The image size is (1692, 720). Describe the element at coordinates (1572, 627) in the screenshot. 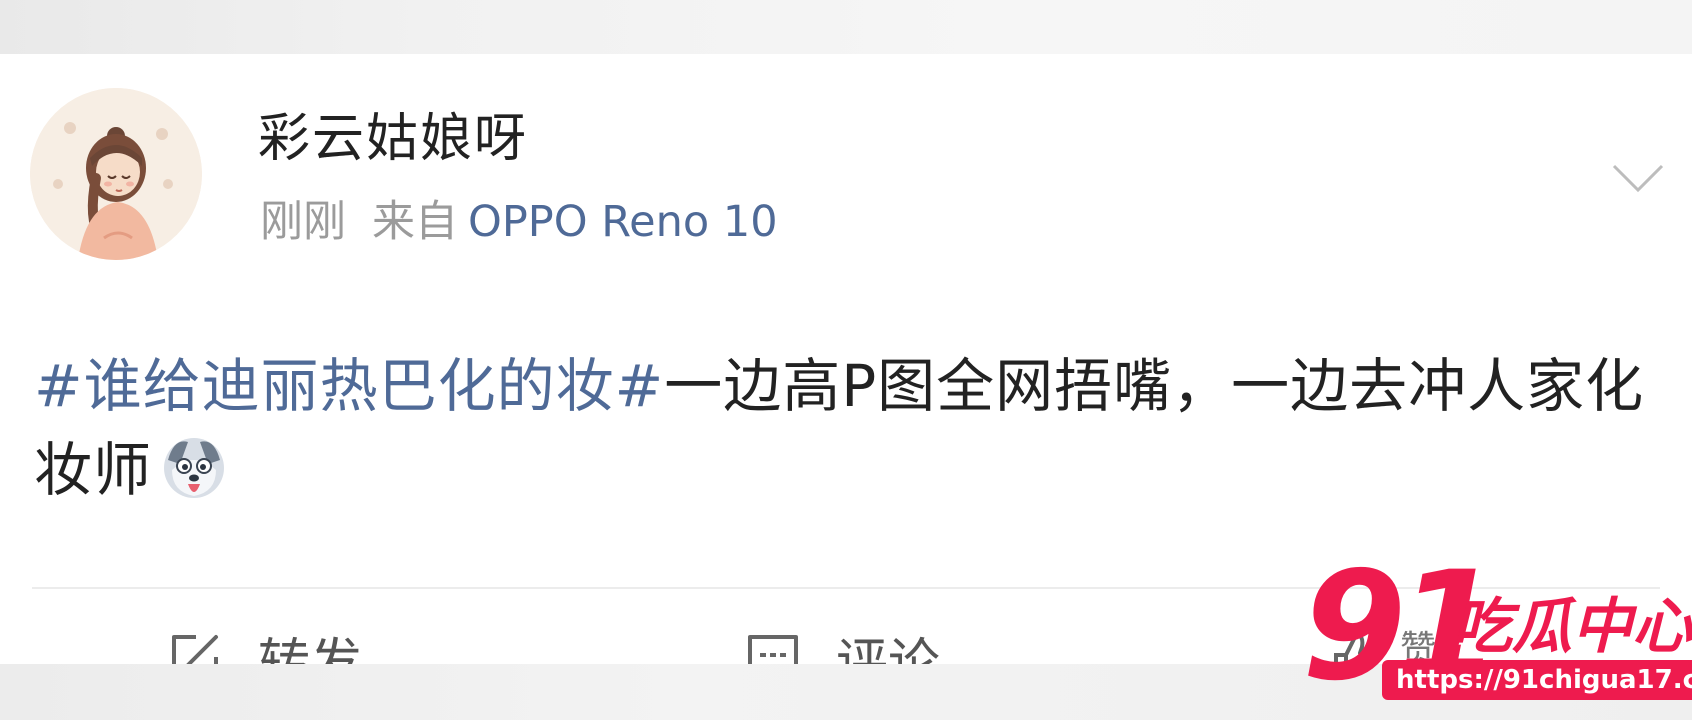

I see `watermark-brand: 吃瓜中心` at that location.